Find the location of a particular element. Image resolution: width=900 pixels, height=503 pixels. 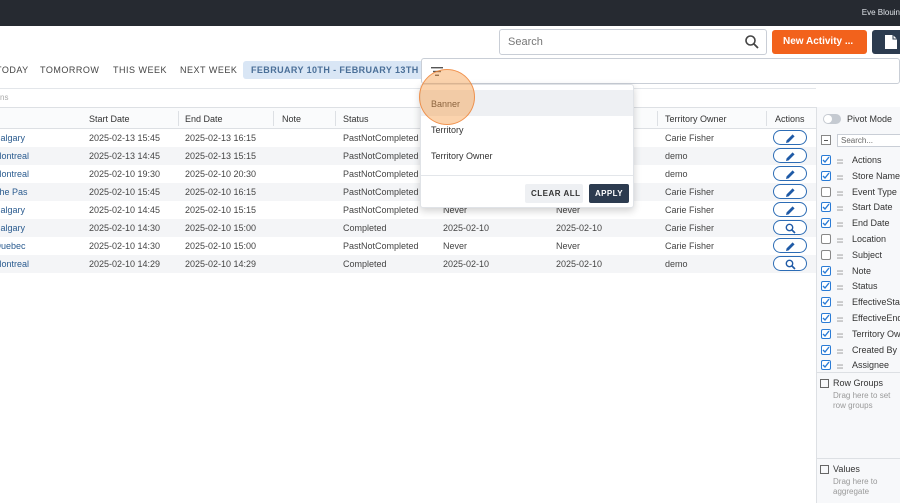

column-toggle-item: Location is located at coordinates (858, 240).